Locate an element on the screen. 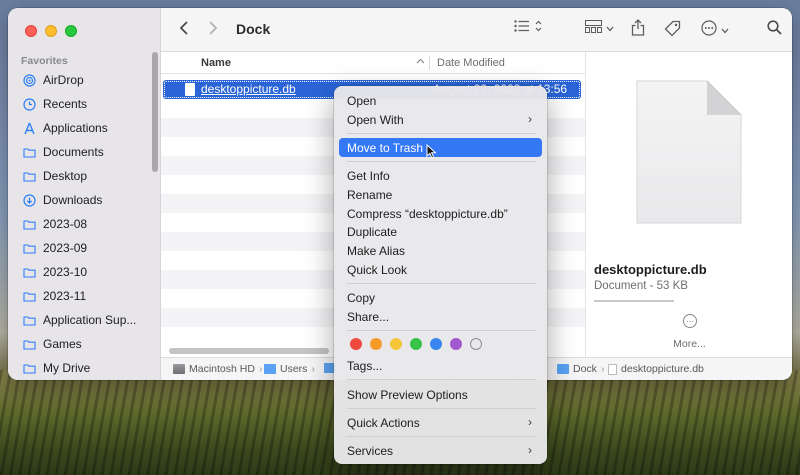 Image resolution: width=800 pixels, height=475 pixels. sidebar-item-label: Desktop is located at coordinates (65, 176).